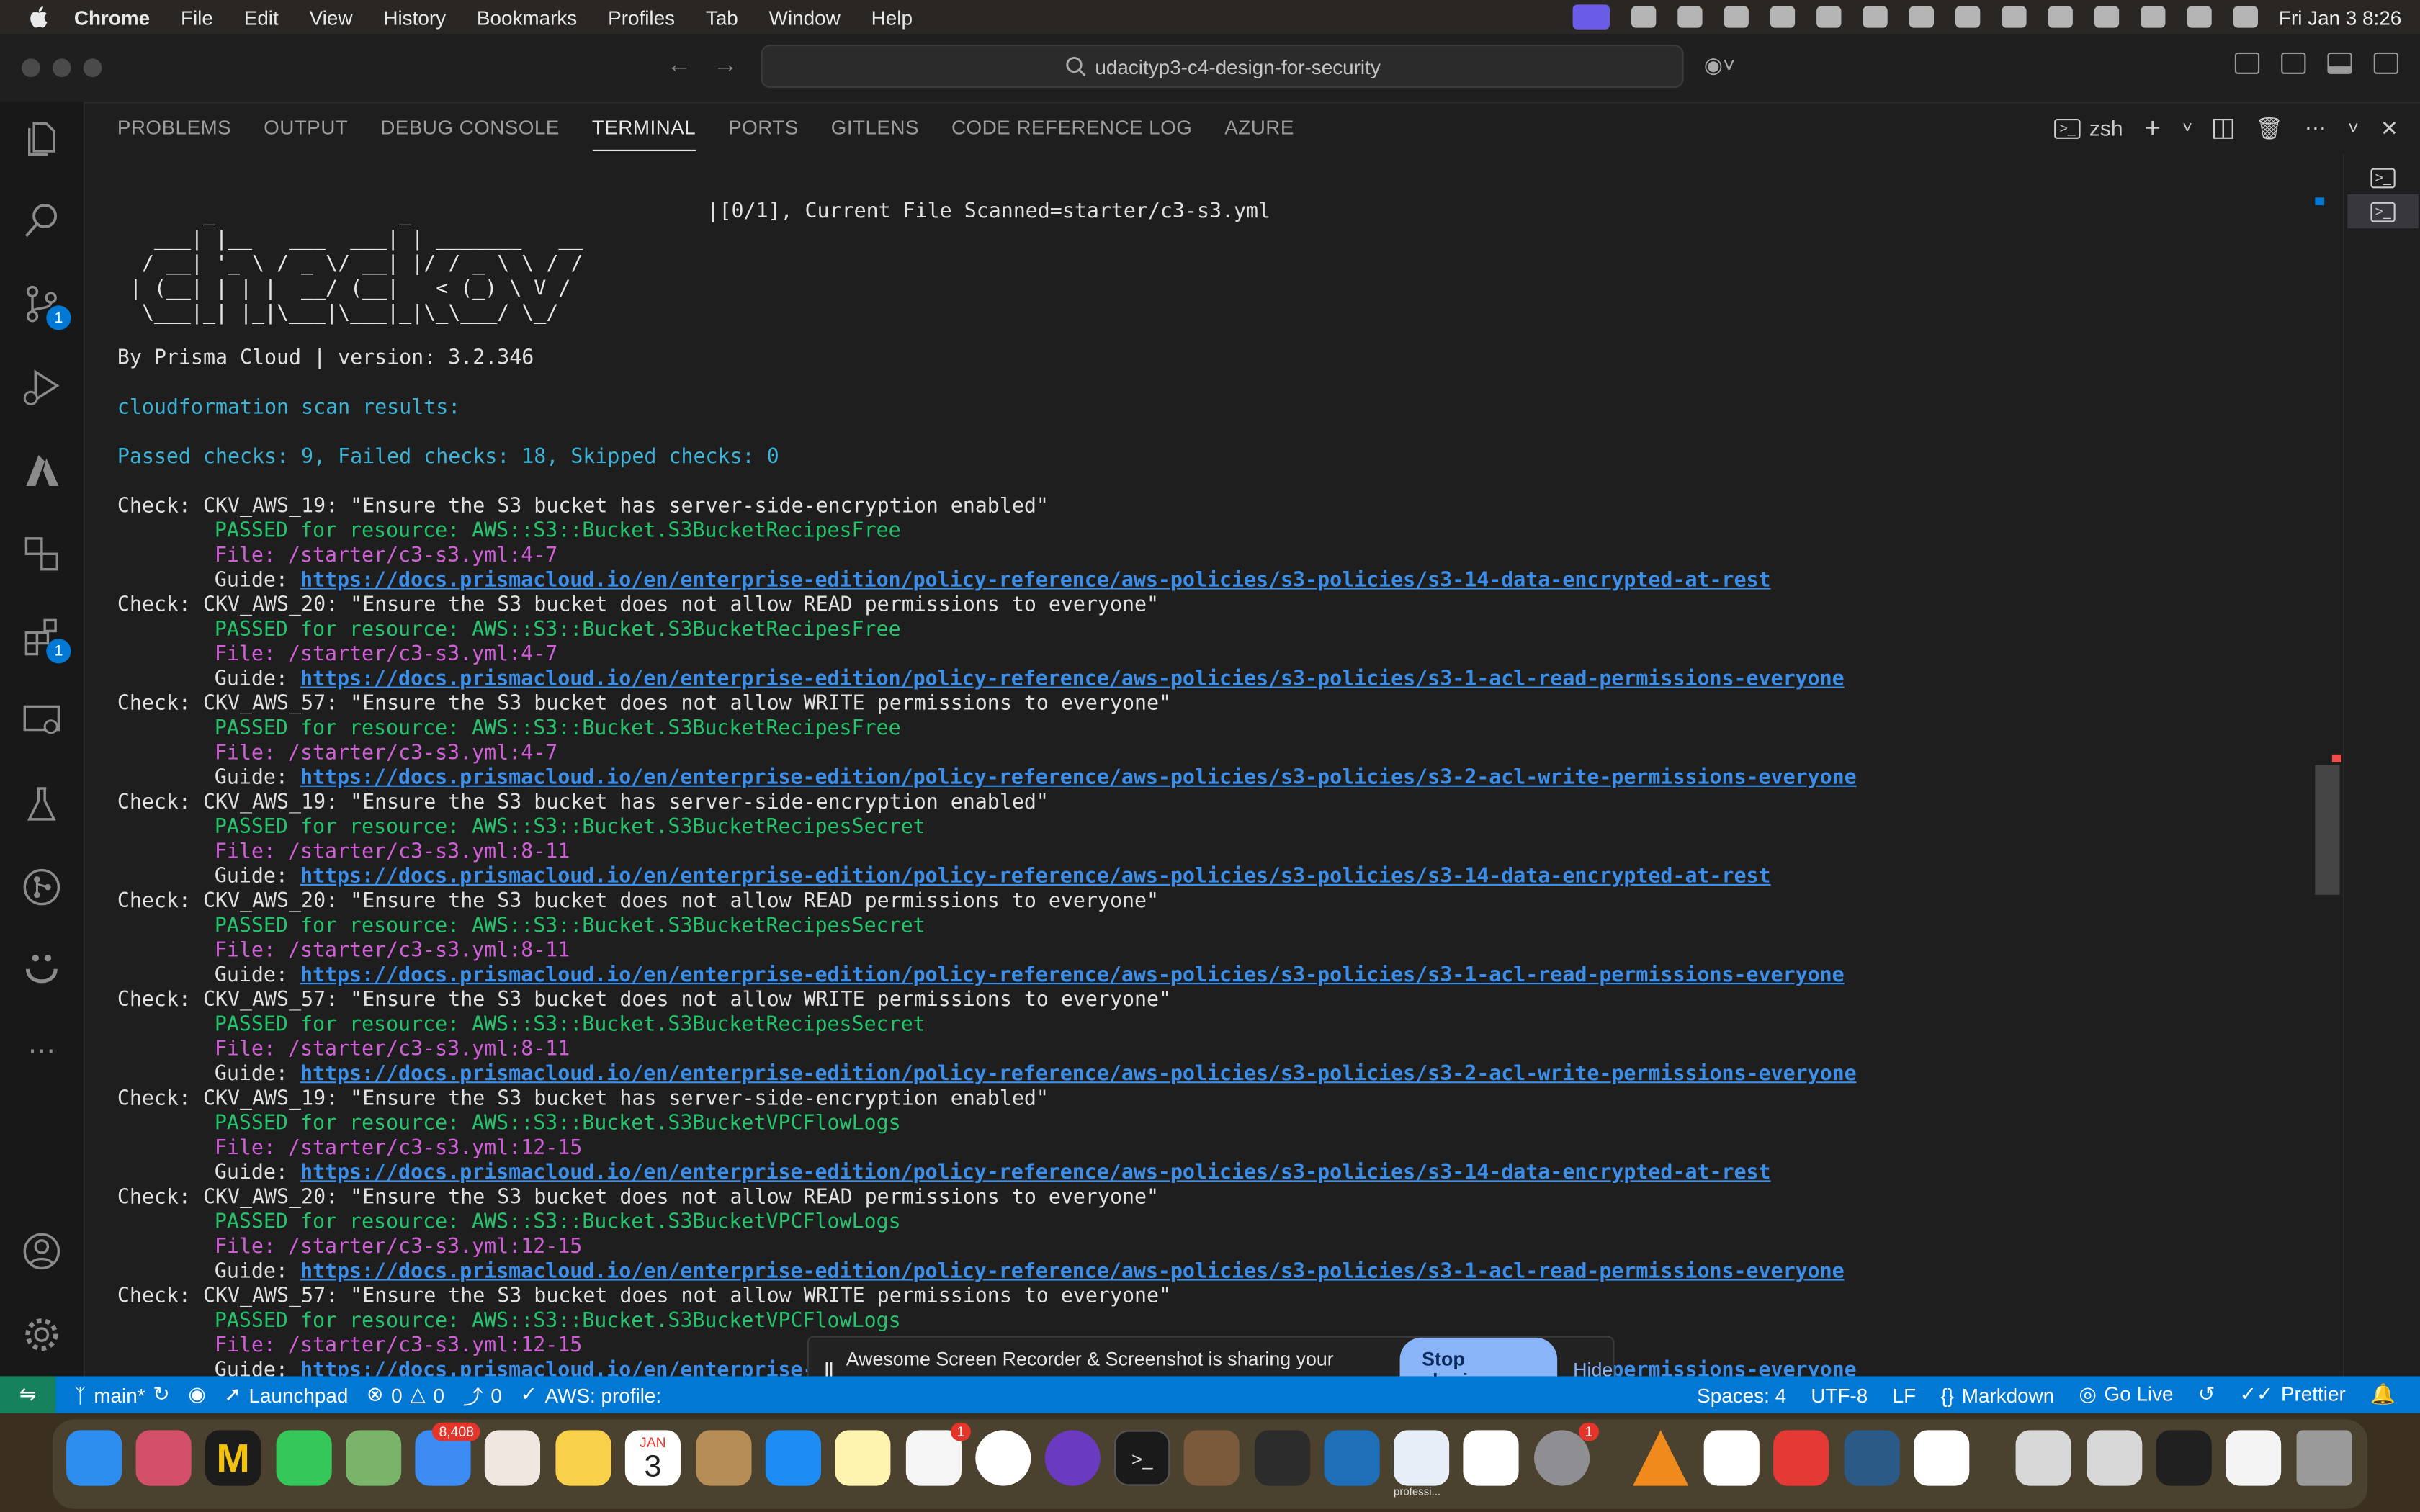 The width and height of the screenshot is (2420, 1512). What do you see at coordinates (1283, 1458) in the screenshot?
I see `google-drive-icon` at bounding box center [1283, 1458].